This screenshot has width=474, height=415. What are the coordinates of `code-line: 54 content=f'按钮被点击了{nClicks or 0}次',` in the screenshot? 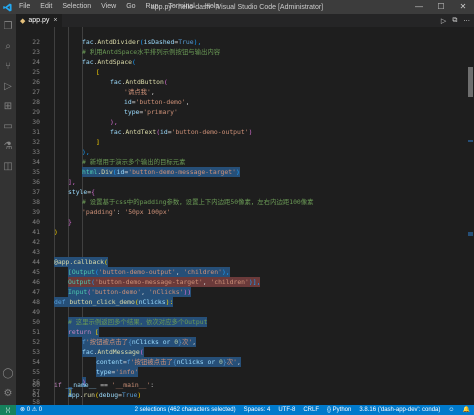 It's located at (136, 362).